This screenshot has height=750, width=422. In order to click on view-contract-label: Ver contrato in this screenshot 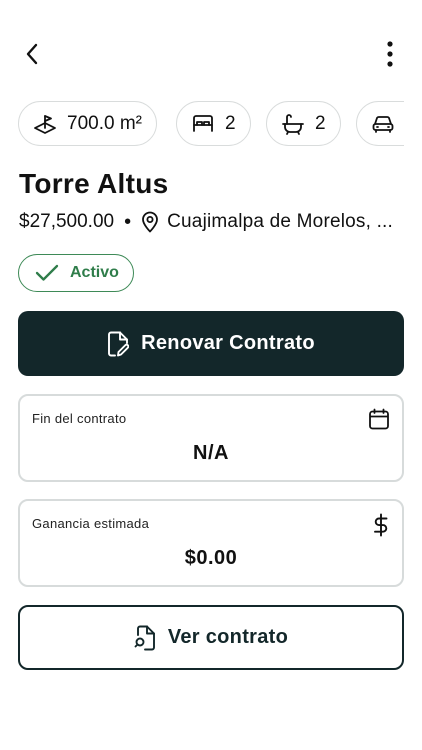, I will do `click(228, 637)`.